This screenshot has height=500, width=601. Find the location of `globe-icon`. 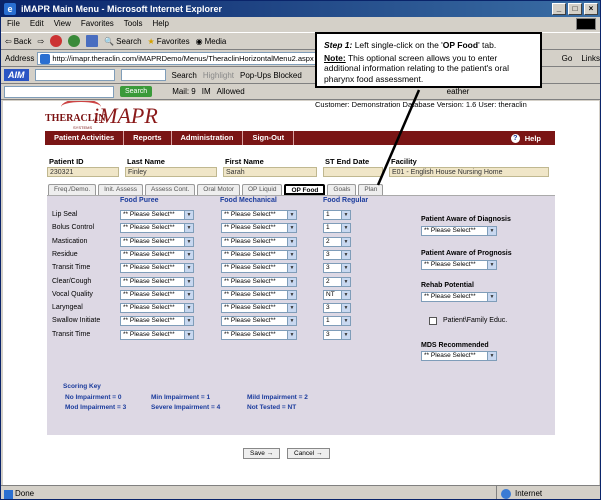

globe-icon is located at coordinates (506, 493).